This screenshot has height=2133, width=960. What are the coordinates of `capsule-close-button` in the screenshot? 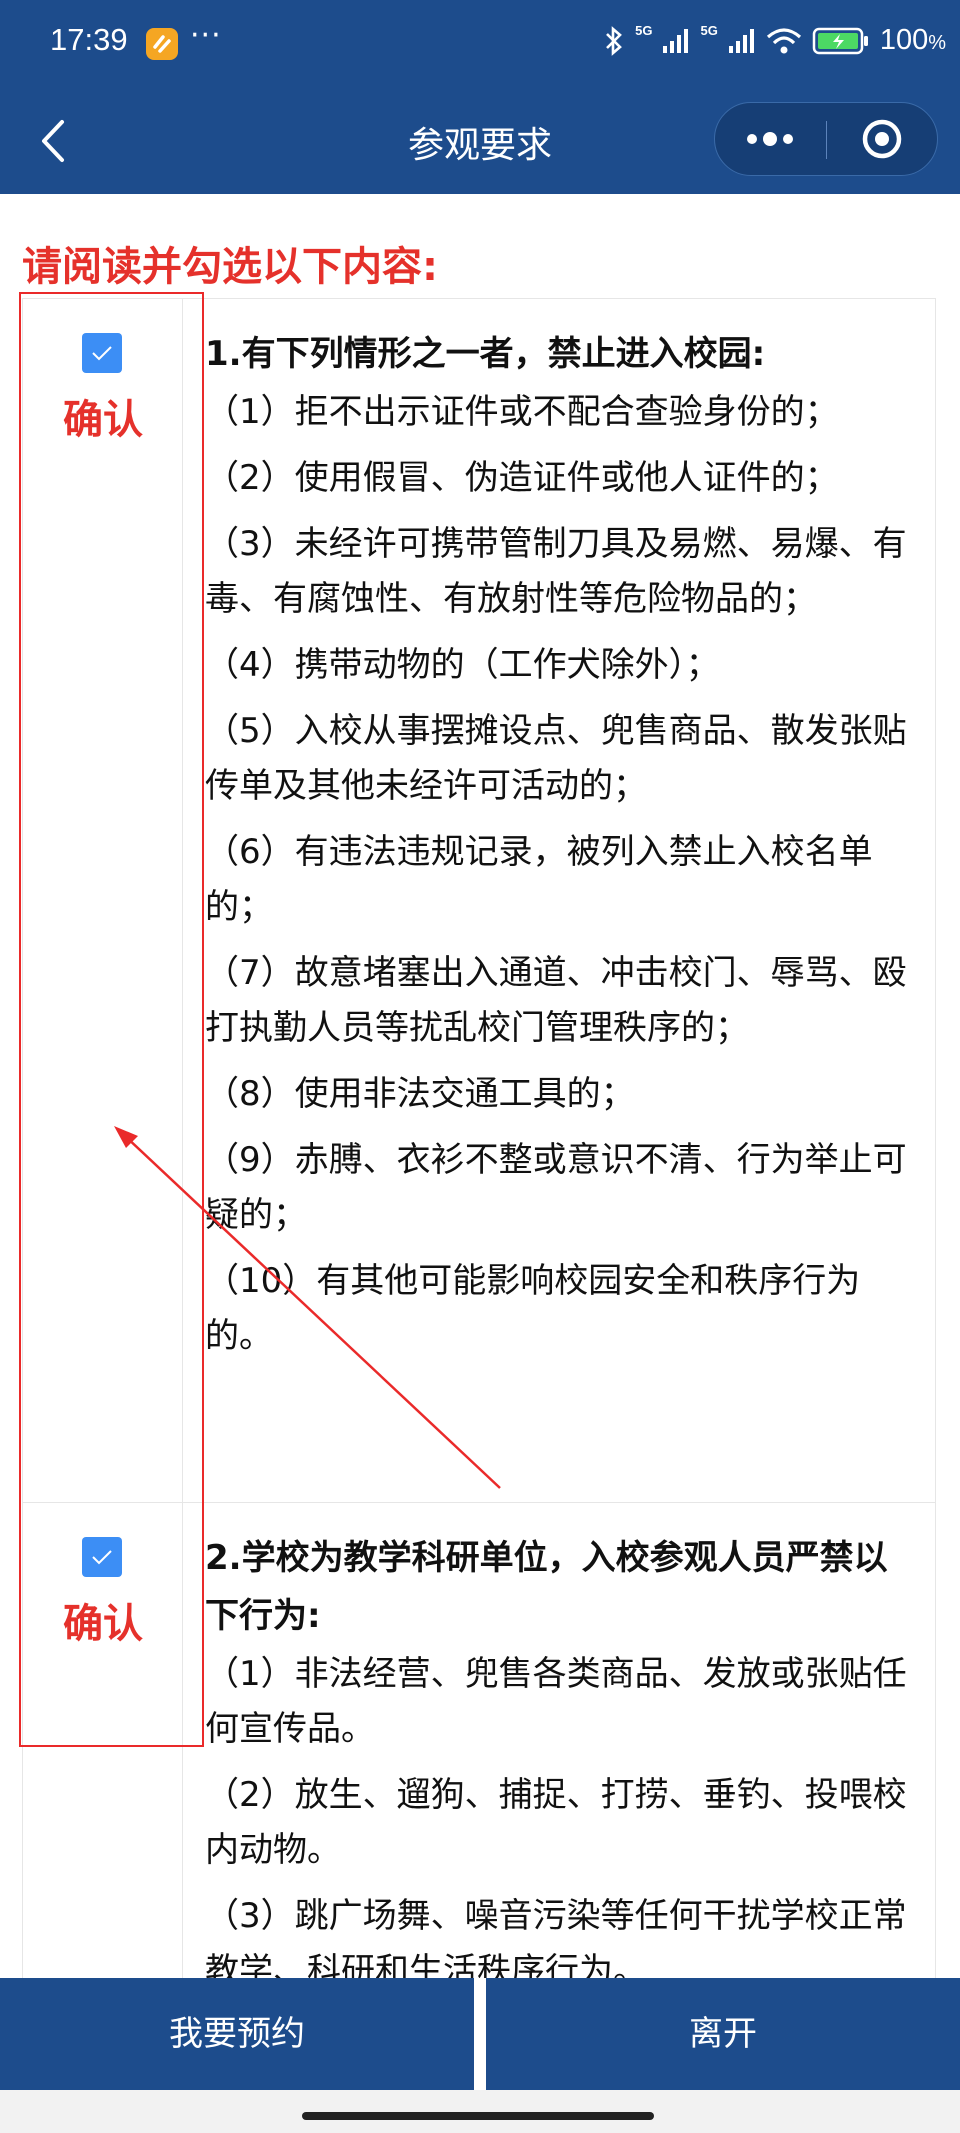 It's located at (882, 139).